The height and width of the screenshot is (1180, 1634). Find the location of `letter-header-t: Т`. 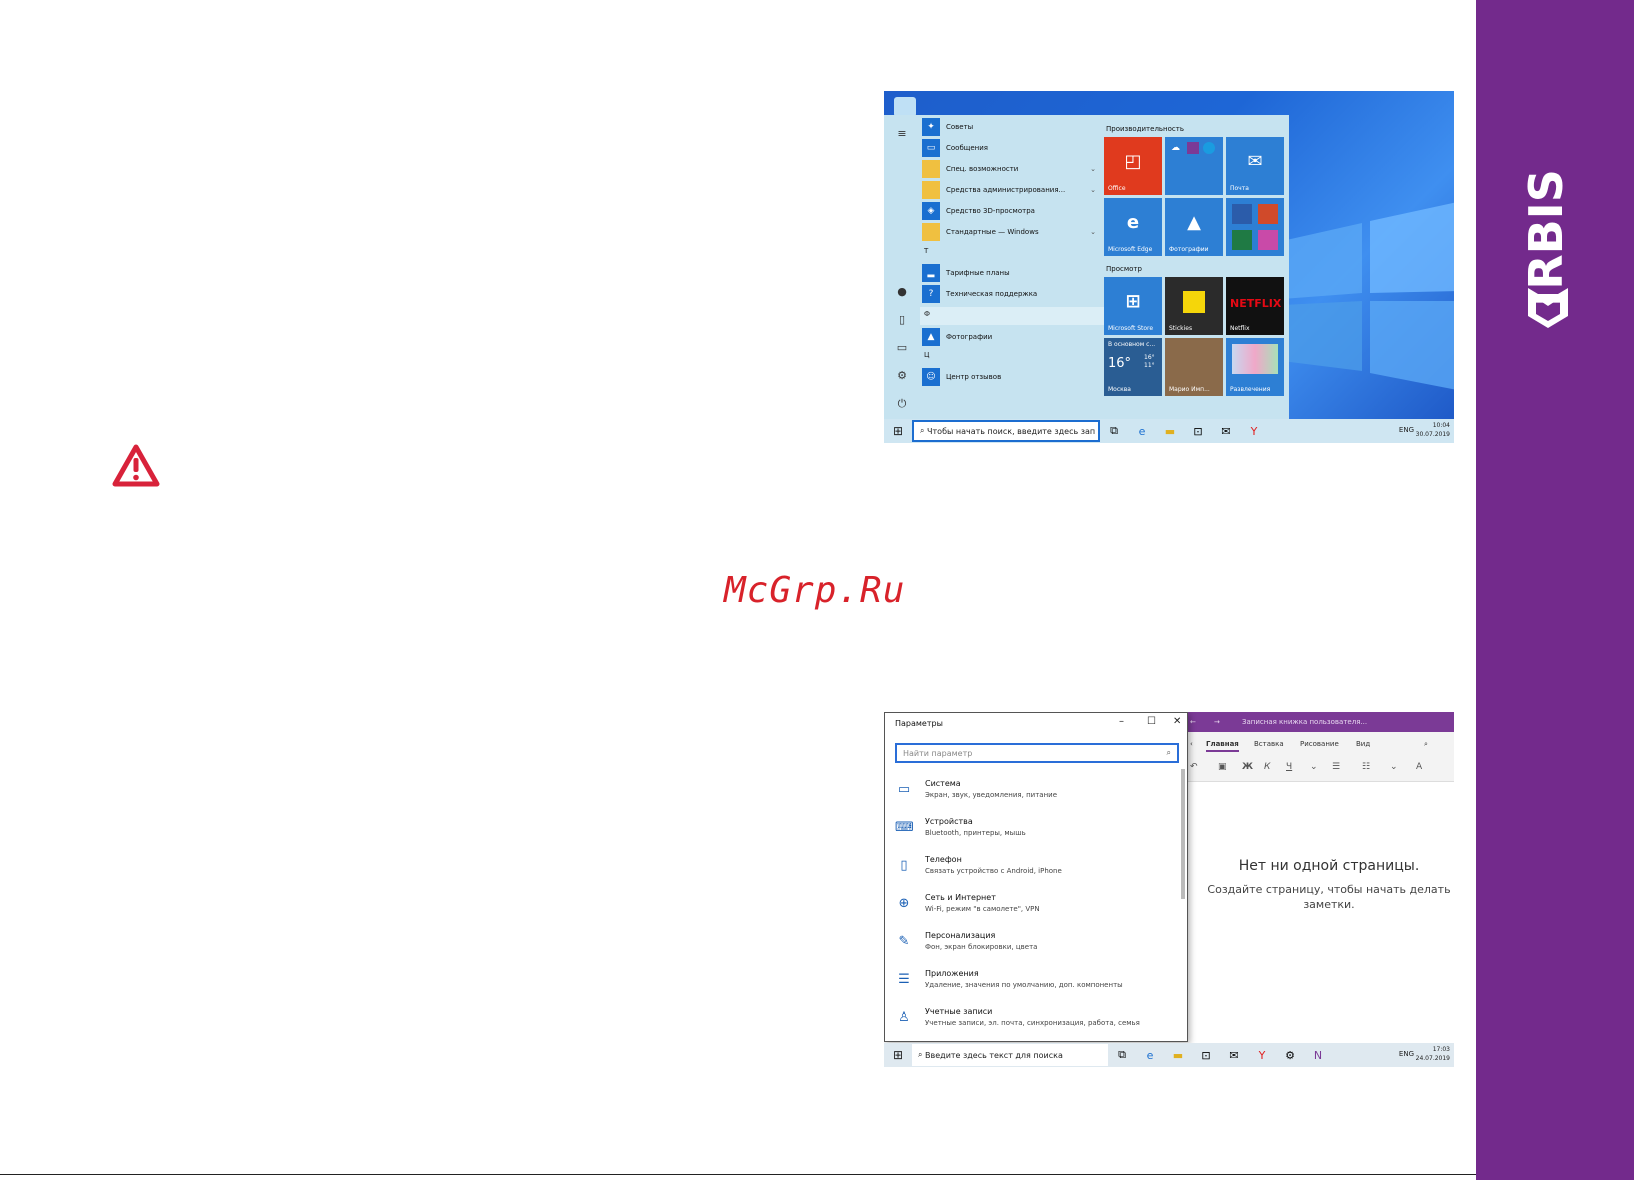

letter-header-t: Т is located at coordinates (926, 251).